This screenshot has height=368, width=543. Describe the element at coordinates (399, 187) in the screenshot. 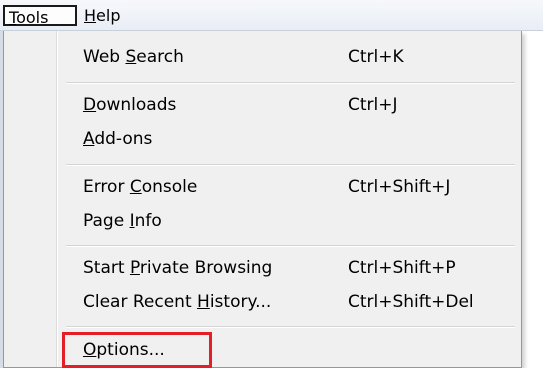

I see `menu-item-shortcut: Ctrl+Shift+J` at that location.